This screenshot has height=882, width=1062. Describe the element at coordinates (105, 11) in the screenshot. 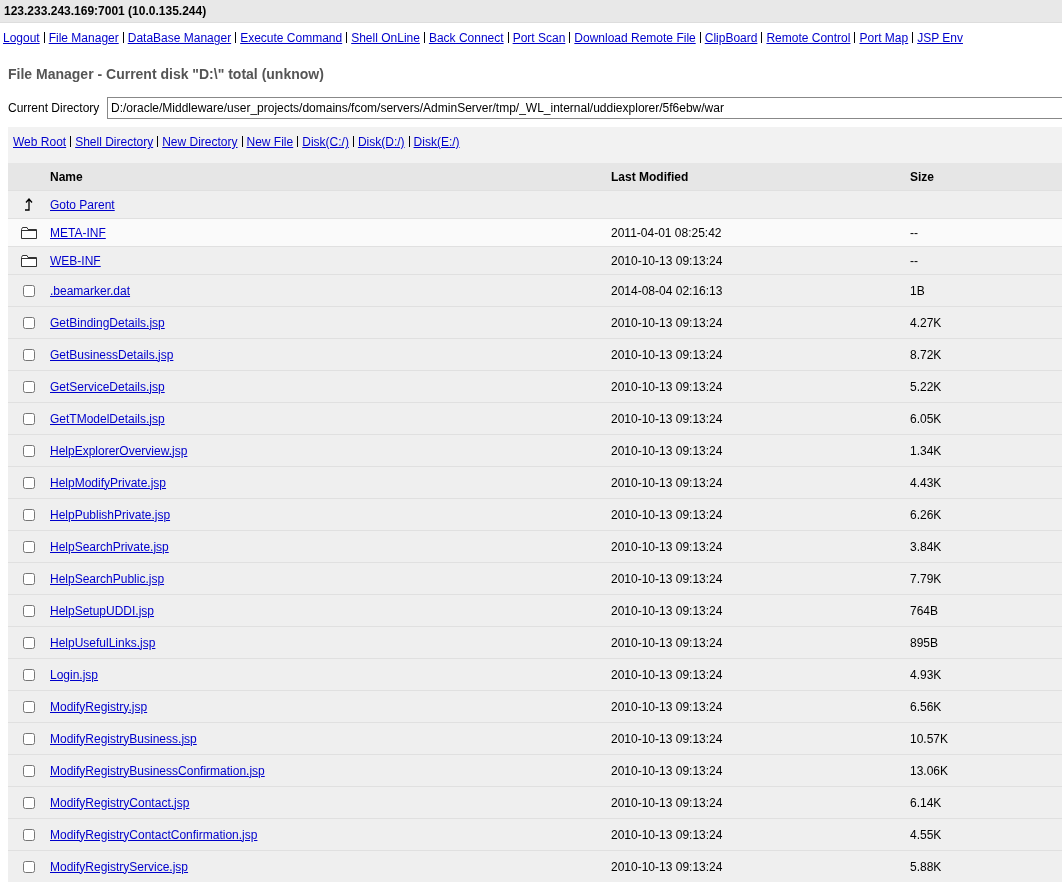

I see `server-address: 123.233.243.169:7001 (10.0.135.244)` at that location.